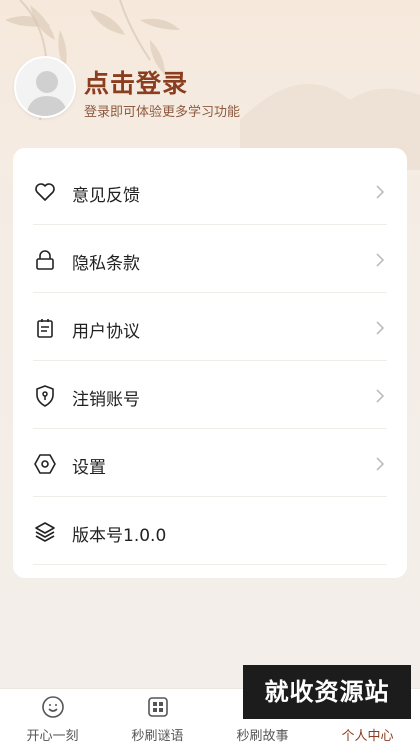 The height and width of the screenshot is (747, 420). I want to click on tab-happy-moment: 开心一刻, so click(52, 718).